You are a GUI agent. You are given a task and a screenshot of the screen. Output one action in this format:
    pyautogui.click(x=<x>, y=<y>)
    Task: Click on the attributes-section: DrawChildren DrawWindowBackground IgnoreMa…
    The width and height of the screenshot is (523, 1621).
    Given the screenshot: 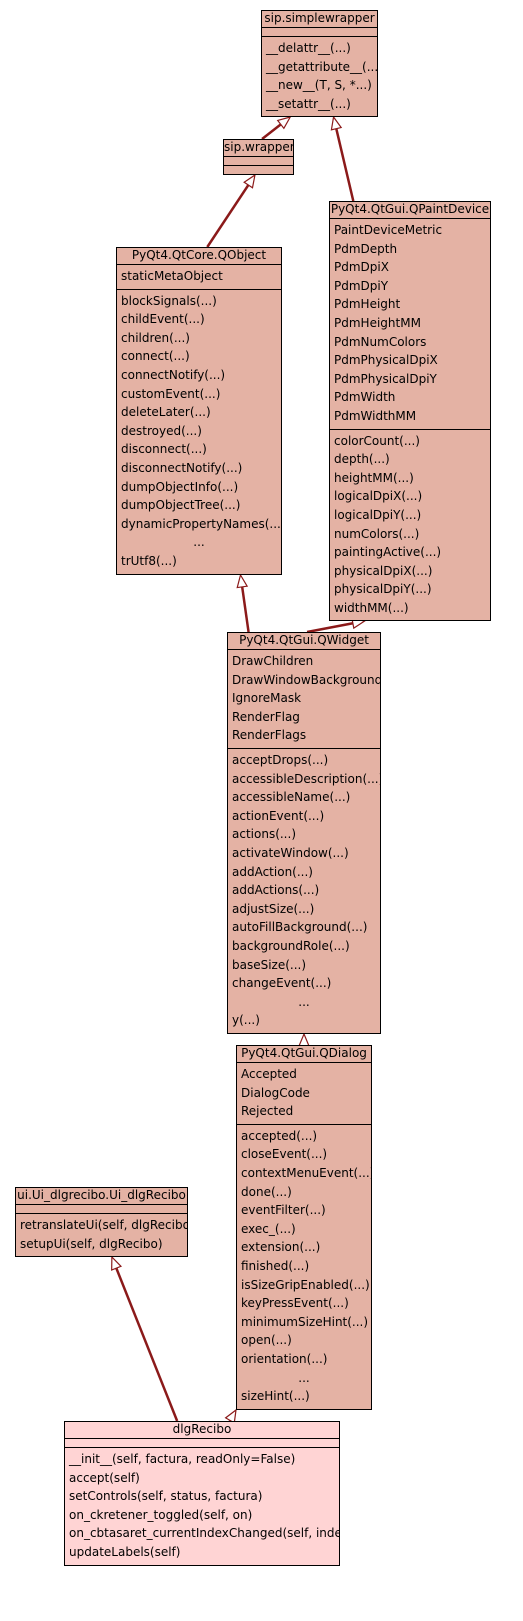 What is the action you would take?
    pyautogui.click(x=304, y=699)
    